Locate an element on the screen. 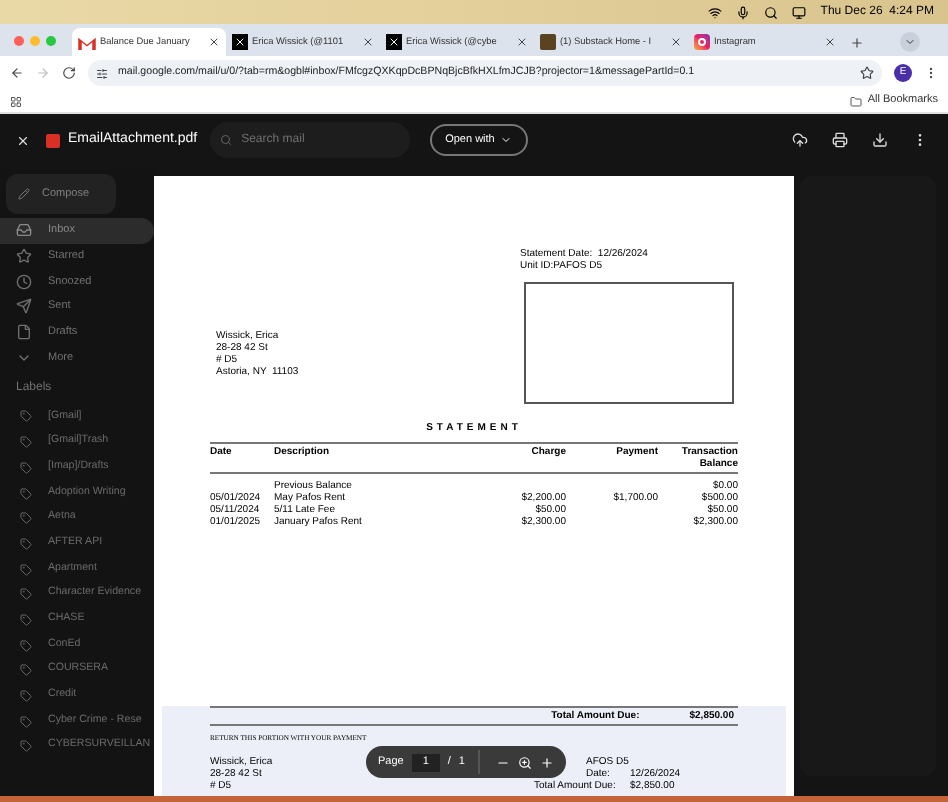 This screenshot has height=802, width=948. zoom-icon is located at coordinates (525, 762).